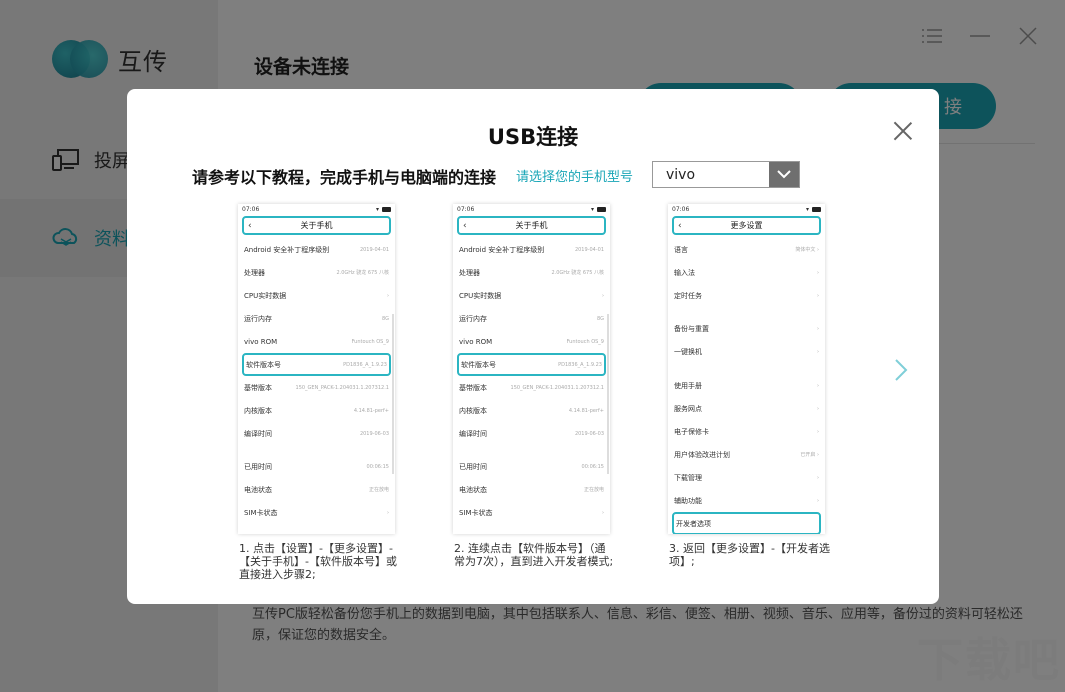 This screenshot has height=692, width=1065. Describe the element at coordinates (749, 555) in the screenshot. I see `step-3-caption: 3. 返回【更多设置】-【开发者选项】;` at that location.